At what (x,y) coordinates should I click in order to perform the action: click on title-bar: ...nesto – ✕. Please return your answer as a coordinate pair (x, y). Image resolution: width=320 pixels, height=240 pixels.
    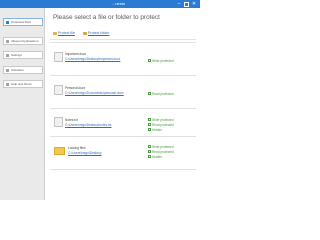
    Looking at the image, I should click on (100, 4).